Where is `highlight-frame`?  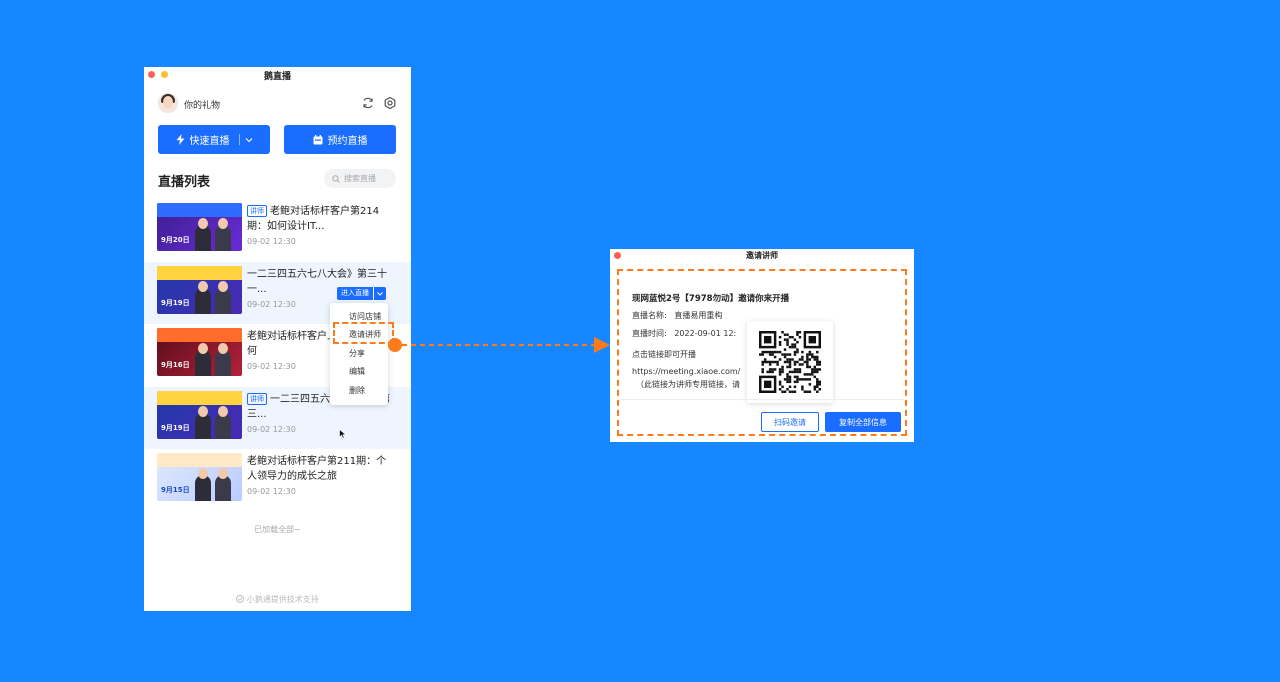 highlight-frame is located at coordinates (762, 352).